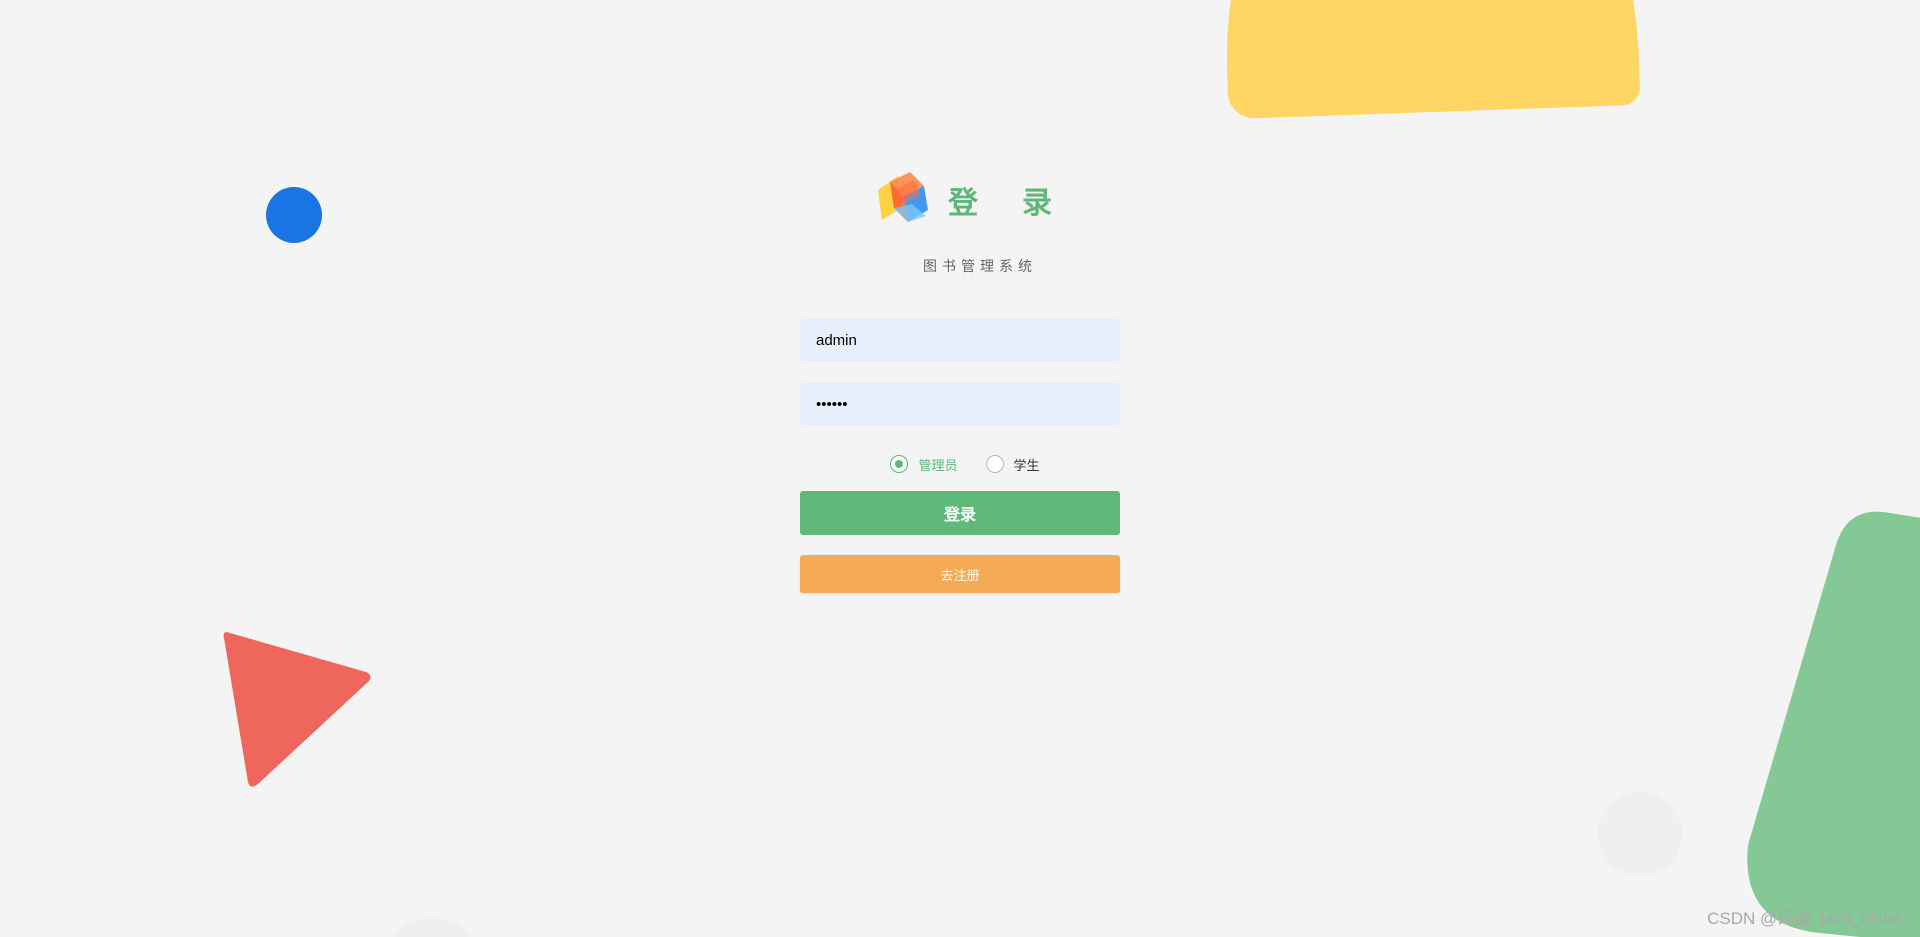 This screenshot has width=1920, height=937. I want to click on decorative-green-shape, so click(1833, 724).